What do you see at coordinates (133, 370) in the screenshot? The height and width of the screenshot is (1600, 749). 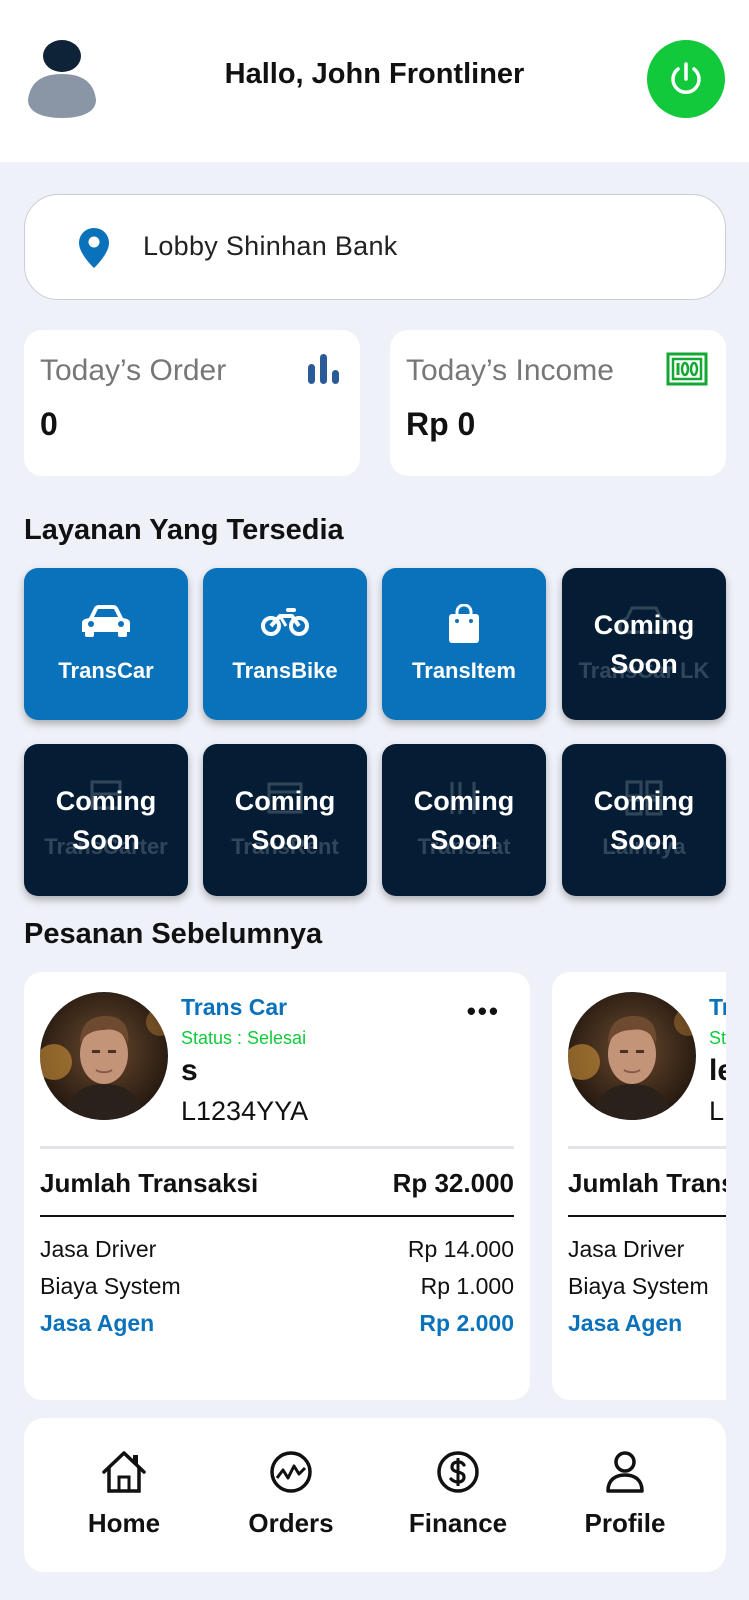 I see `todays-order-label: Today’s Order` at bounding box center [133, 370].